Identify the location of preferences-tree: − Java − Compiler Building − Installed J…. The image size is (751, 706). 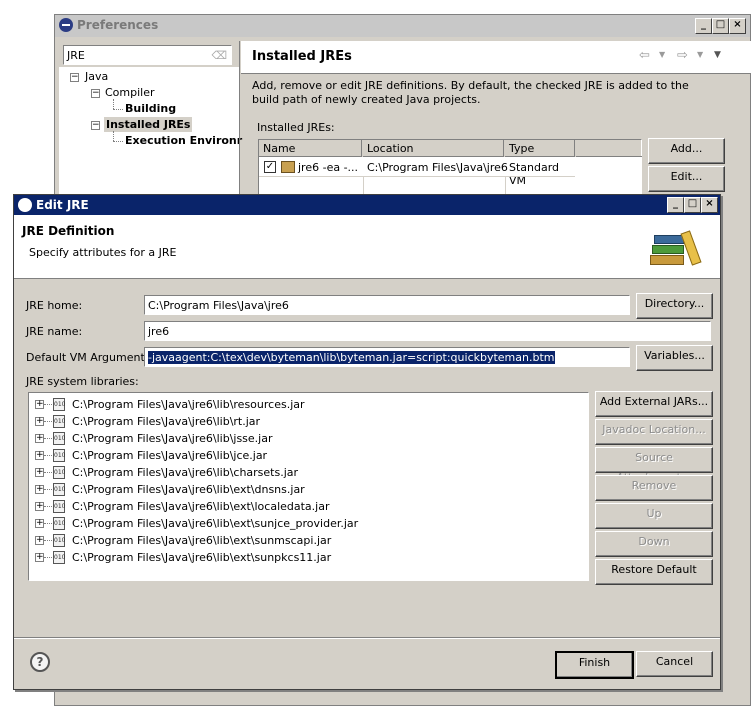
(150, 132).